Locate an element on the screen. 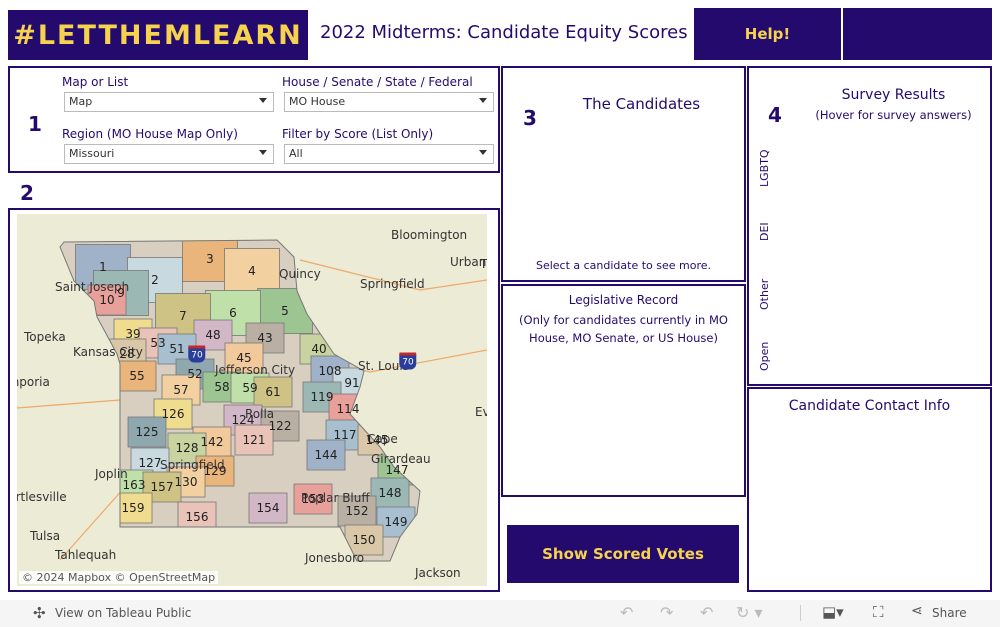  district-label: 9 is located at coordinates (121, 293).